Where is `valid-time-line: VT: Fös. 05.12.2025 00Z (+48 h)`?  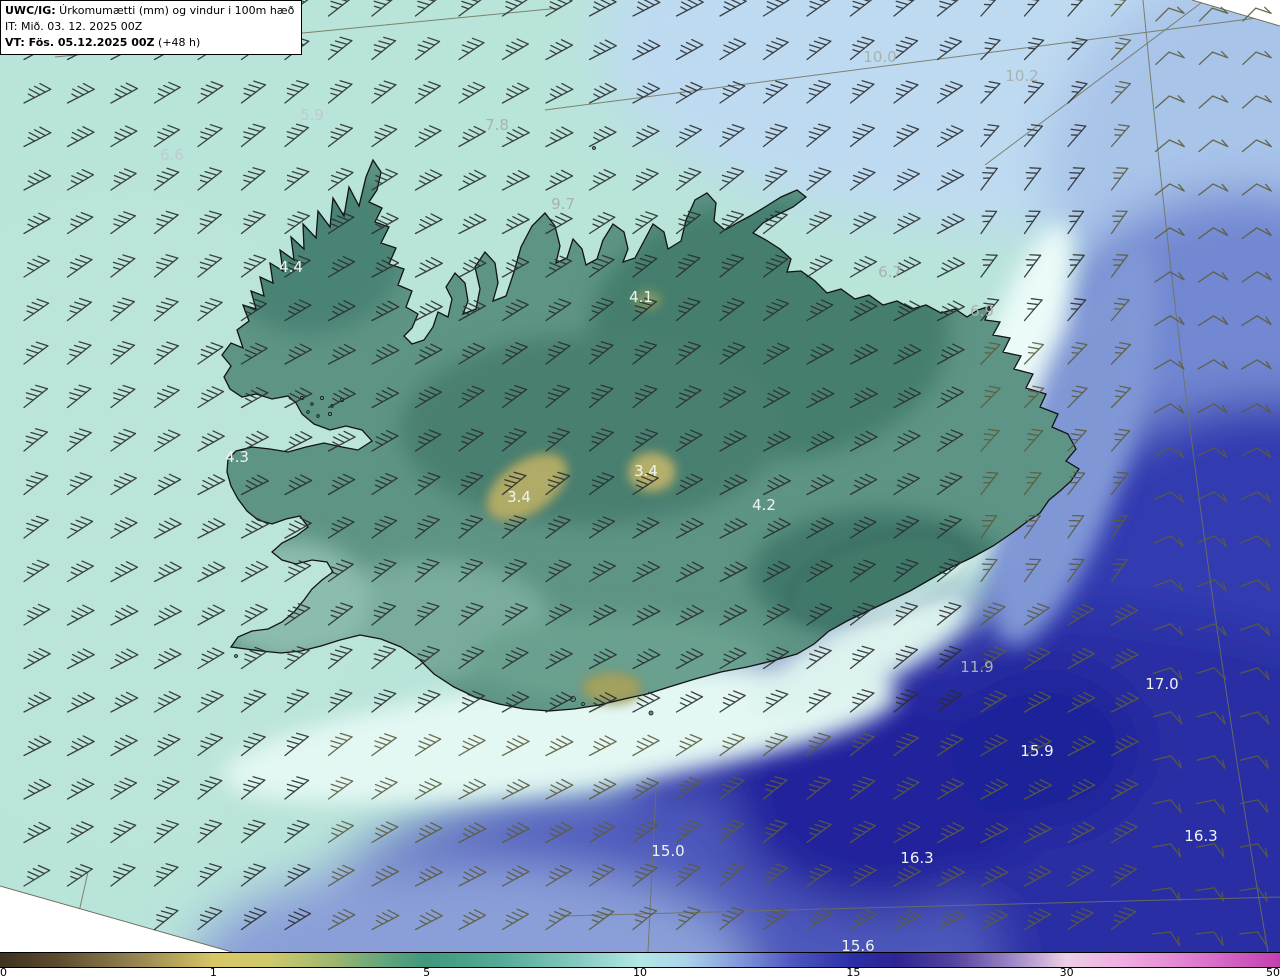 valid-time-line: VT: Fös. 05.12.2025 00Z (+48 h) is located at coordinates (149, 43).